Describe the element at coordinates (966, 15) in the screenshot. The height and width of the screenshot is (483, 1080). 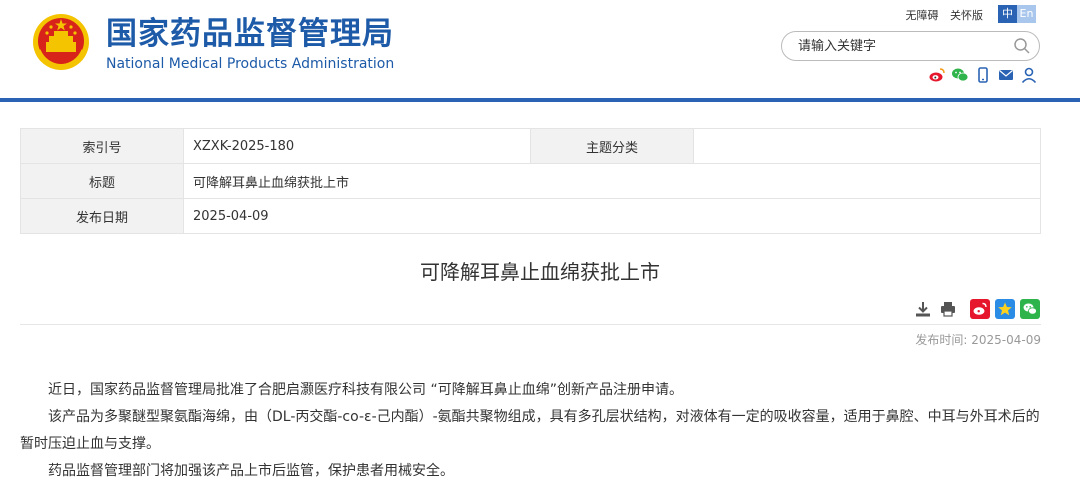
I see `elder-mode-link: 关怀版` at that location.